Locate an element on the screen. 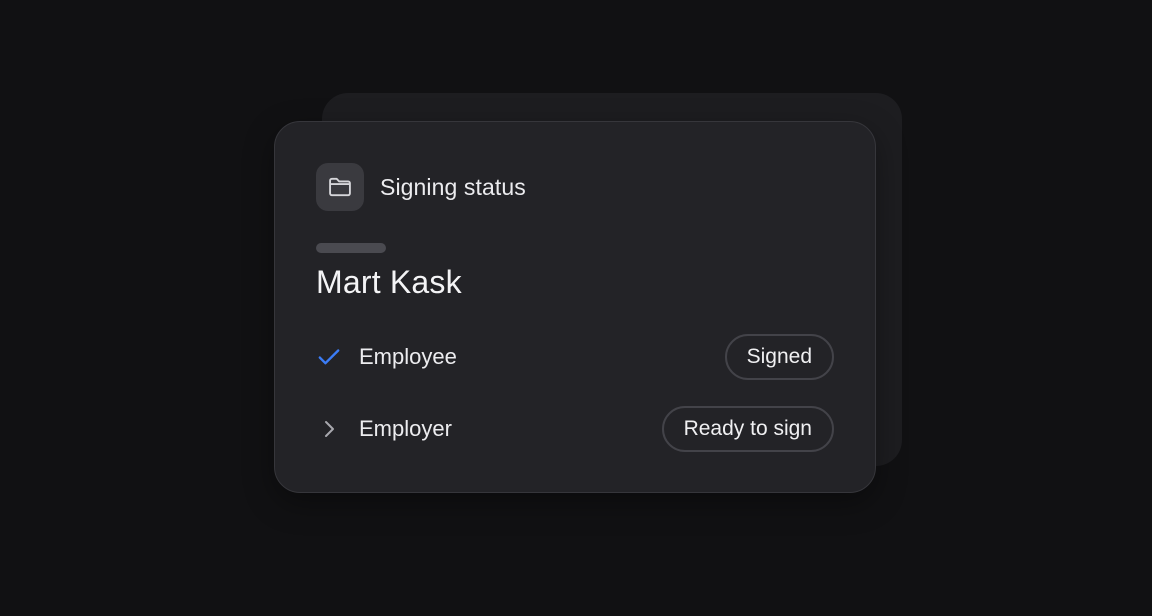 This screenshot has width=1152, height=616. signer-role-label: Employee is located at coordinates (408, 356).